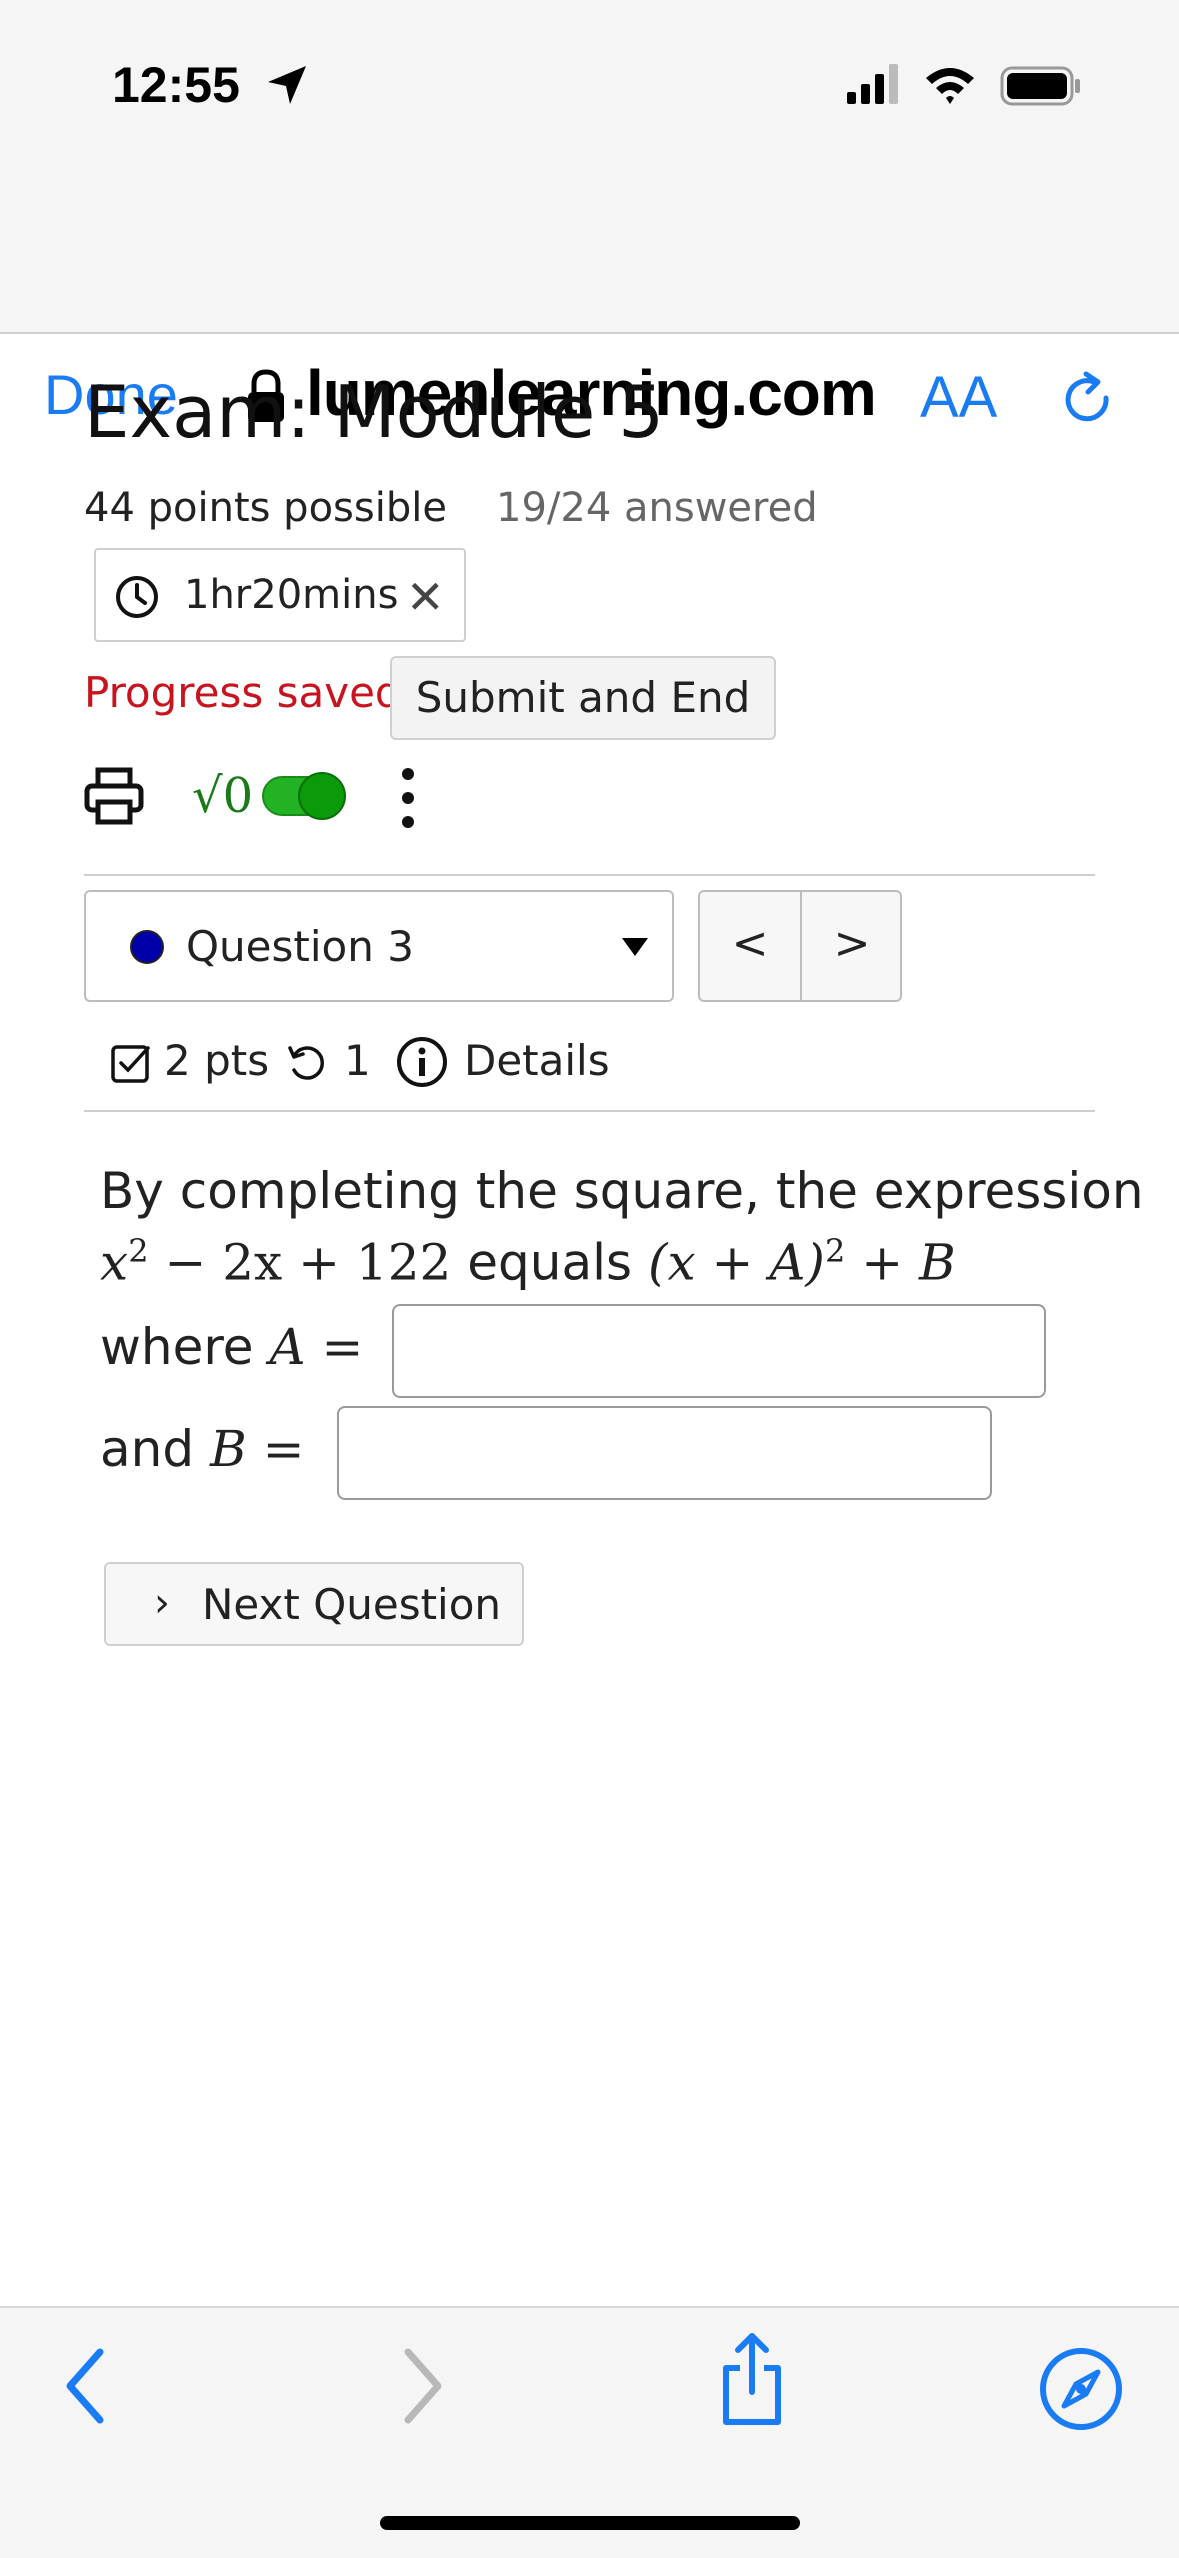 Image resolution: width=1179 pixels, height=2558 pixels. Describe the element at coordinates (306, 1063) in the screenshot. I see `retry-icon` at that location.